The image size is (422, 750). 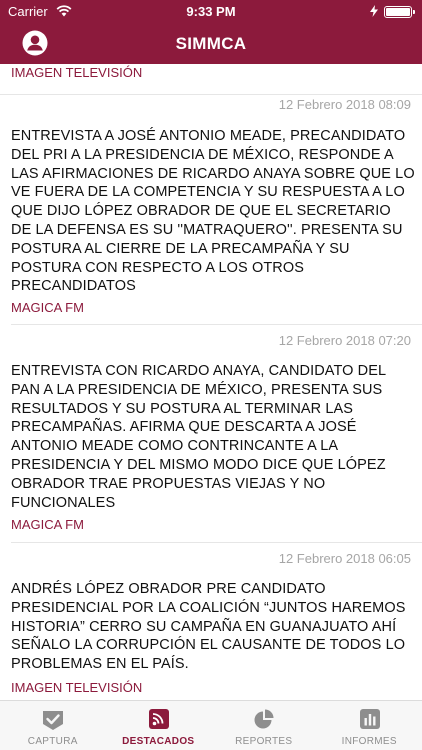 What do you see at coordinates (52, 741) in the screenshot?
I see `tab-label: CAPTURA` at bounding box center [52, 741].